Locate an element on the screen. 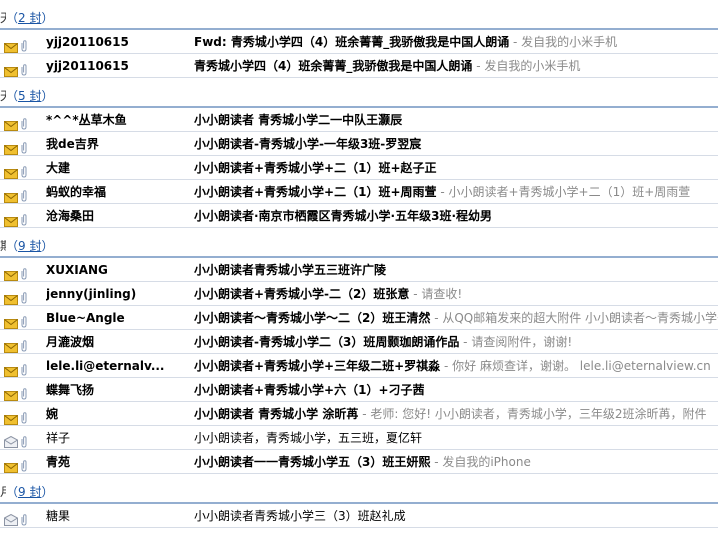 The height and width of the screenshot is (538, 718). subject-area: Fwd: 青秀城小学四（4）班余菁菁_我骄傲我是中国人朗诵 - 发自我的小米手机 is located at coordinates (456, 41).